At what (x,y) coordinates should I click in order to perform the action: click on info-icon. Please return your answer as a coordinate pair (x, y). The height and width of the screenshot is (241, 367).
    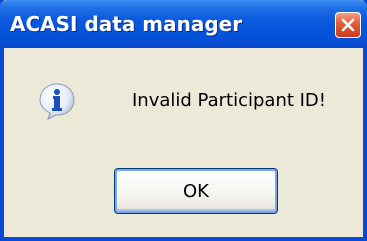
    Looking at the image, I should click on (57, 101).